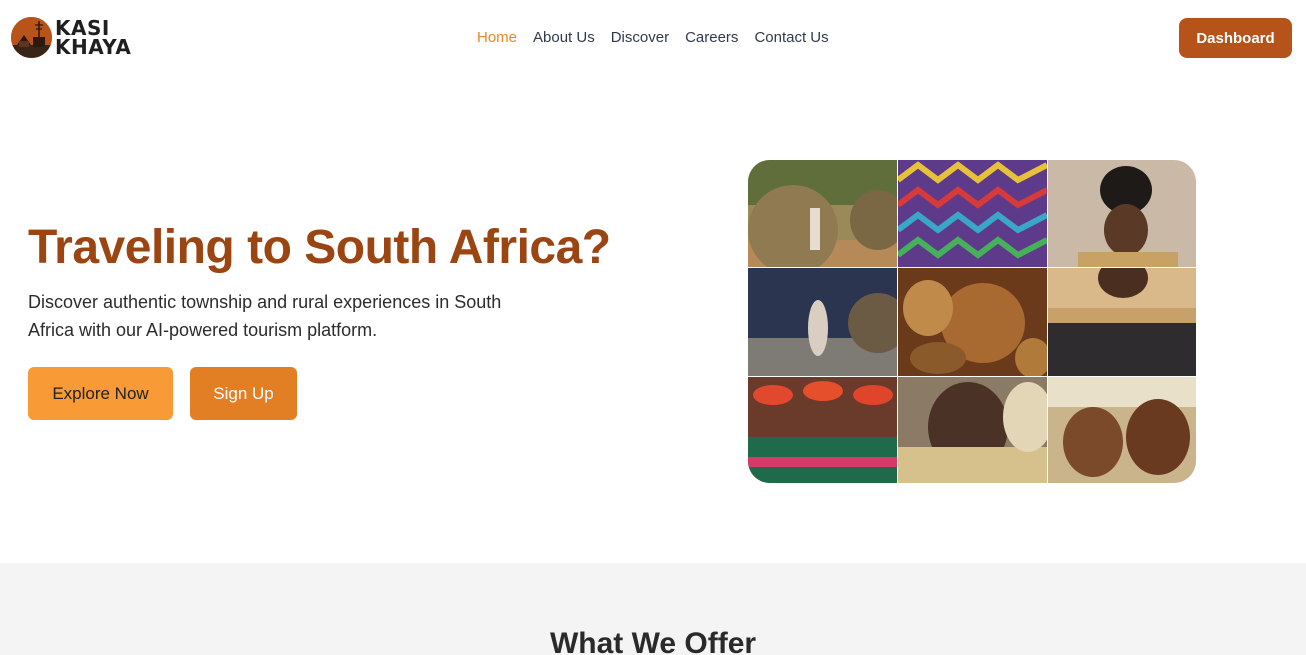  What do you see at coordinates (497, 37) in the screenshot?
I see `nav-home: Home` at bounding box center [497, 37].